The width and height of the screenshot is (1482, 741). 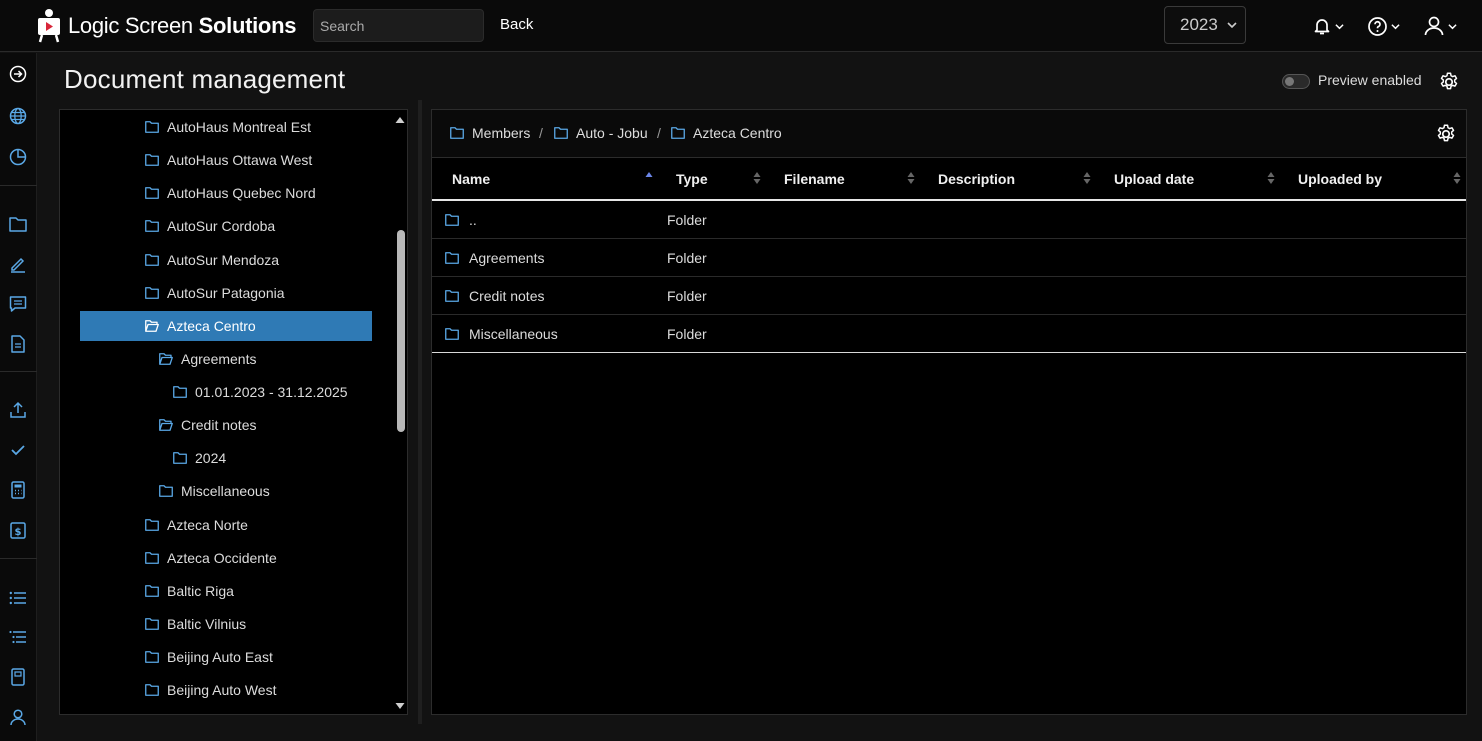 What do you see at coordinates (398, 25) in the screenshot?
I see `search-input` at bounding box center [398, 25].